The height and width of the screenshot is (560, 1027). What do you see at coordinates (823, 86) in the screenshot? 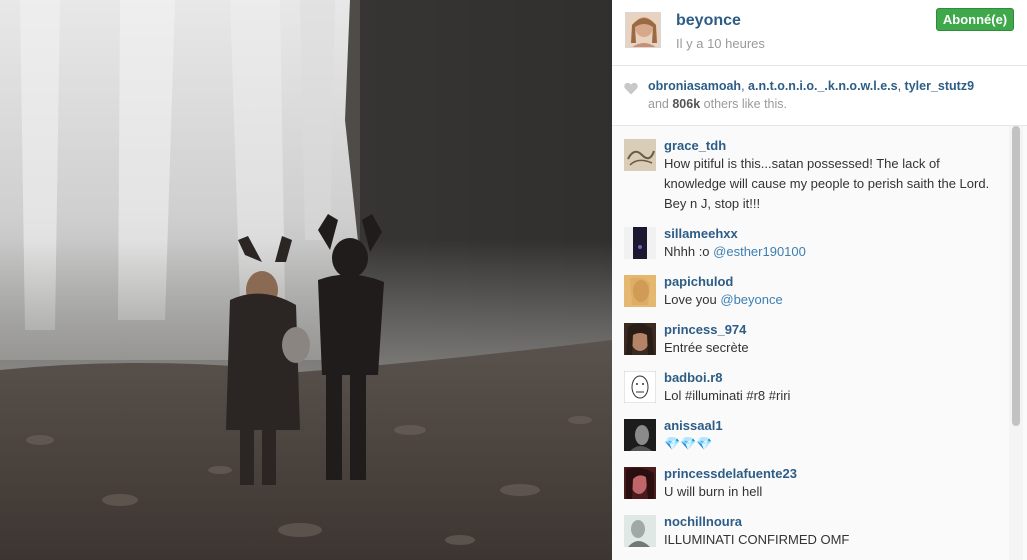
I see `liker-link: a.n.t.o.n.i.o._.k.n.o.w.l.e.s` at bounding box center [823, 86].